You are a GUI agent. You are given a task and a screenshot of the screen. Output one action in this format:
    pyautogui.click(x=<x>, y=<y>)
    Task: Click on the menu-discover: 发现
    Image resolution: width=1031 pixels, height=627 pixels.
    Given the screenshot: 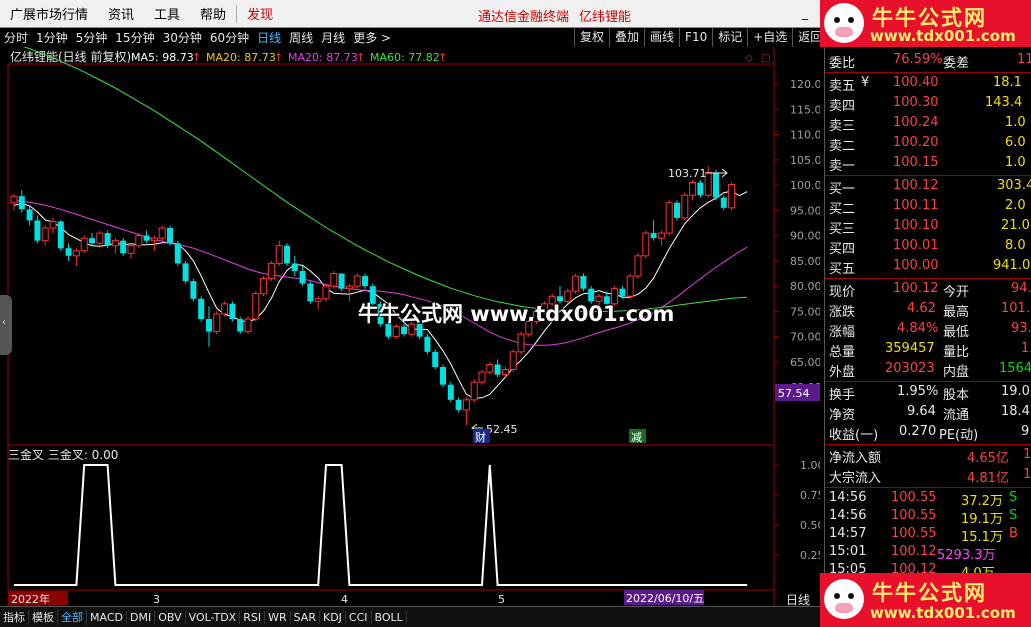 What is the action you would take?
    pyautogui.click(x=260, y=13)
    